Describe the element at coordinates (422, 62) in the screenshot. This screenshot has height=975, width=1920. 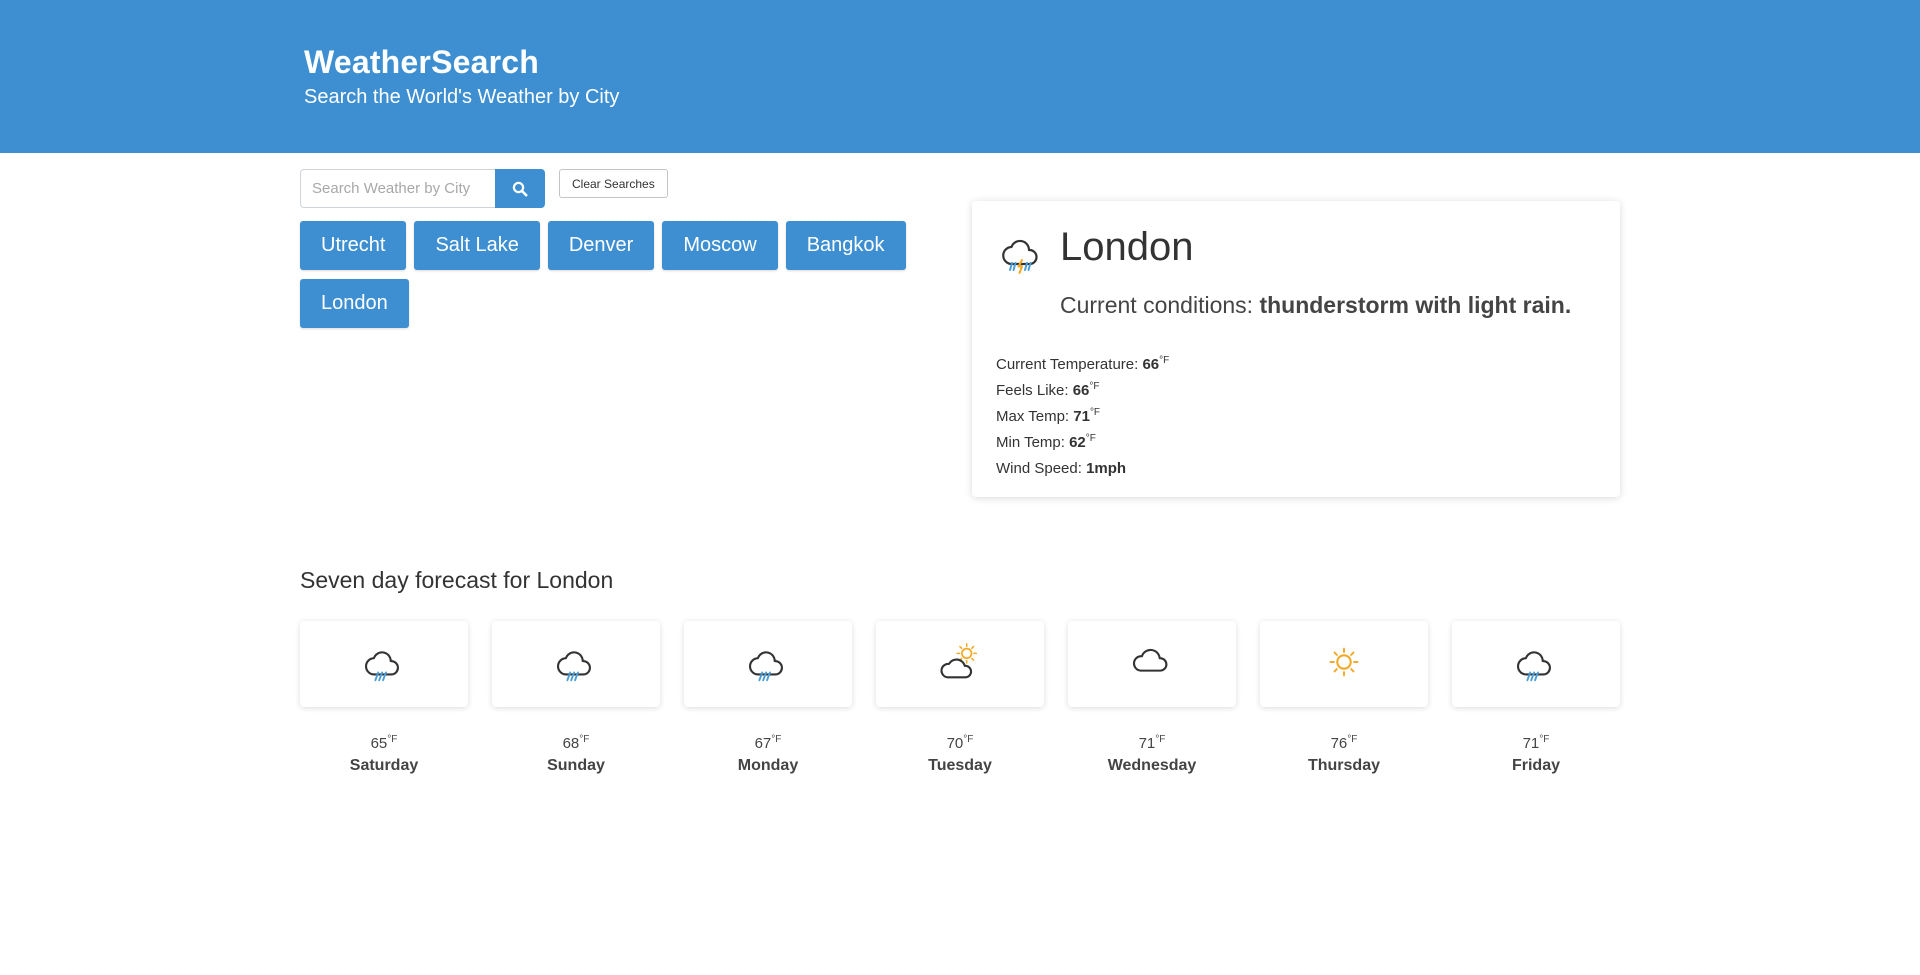
I see `app-title: WeatherSearch` at that location.